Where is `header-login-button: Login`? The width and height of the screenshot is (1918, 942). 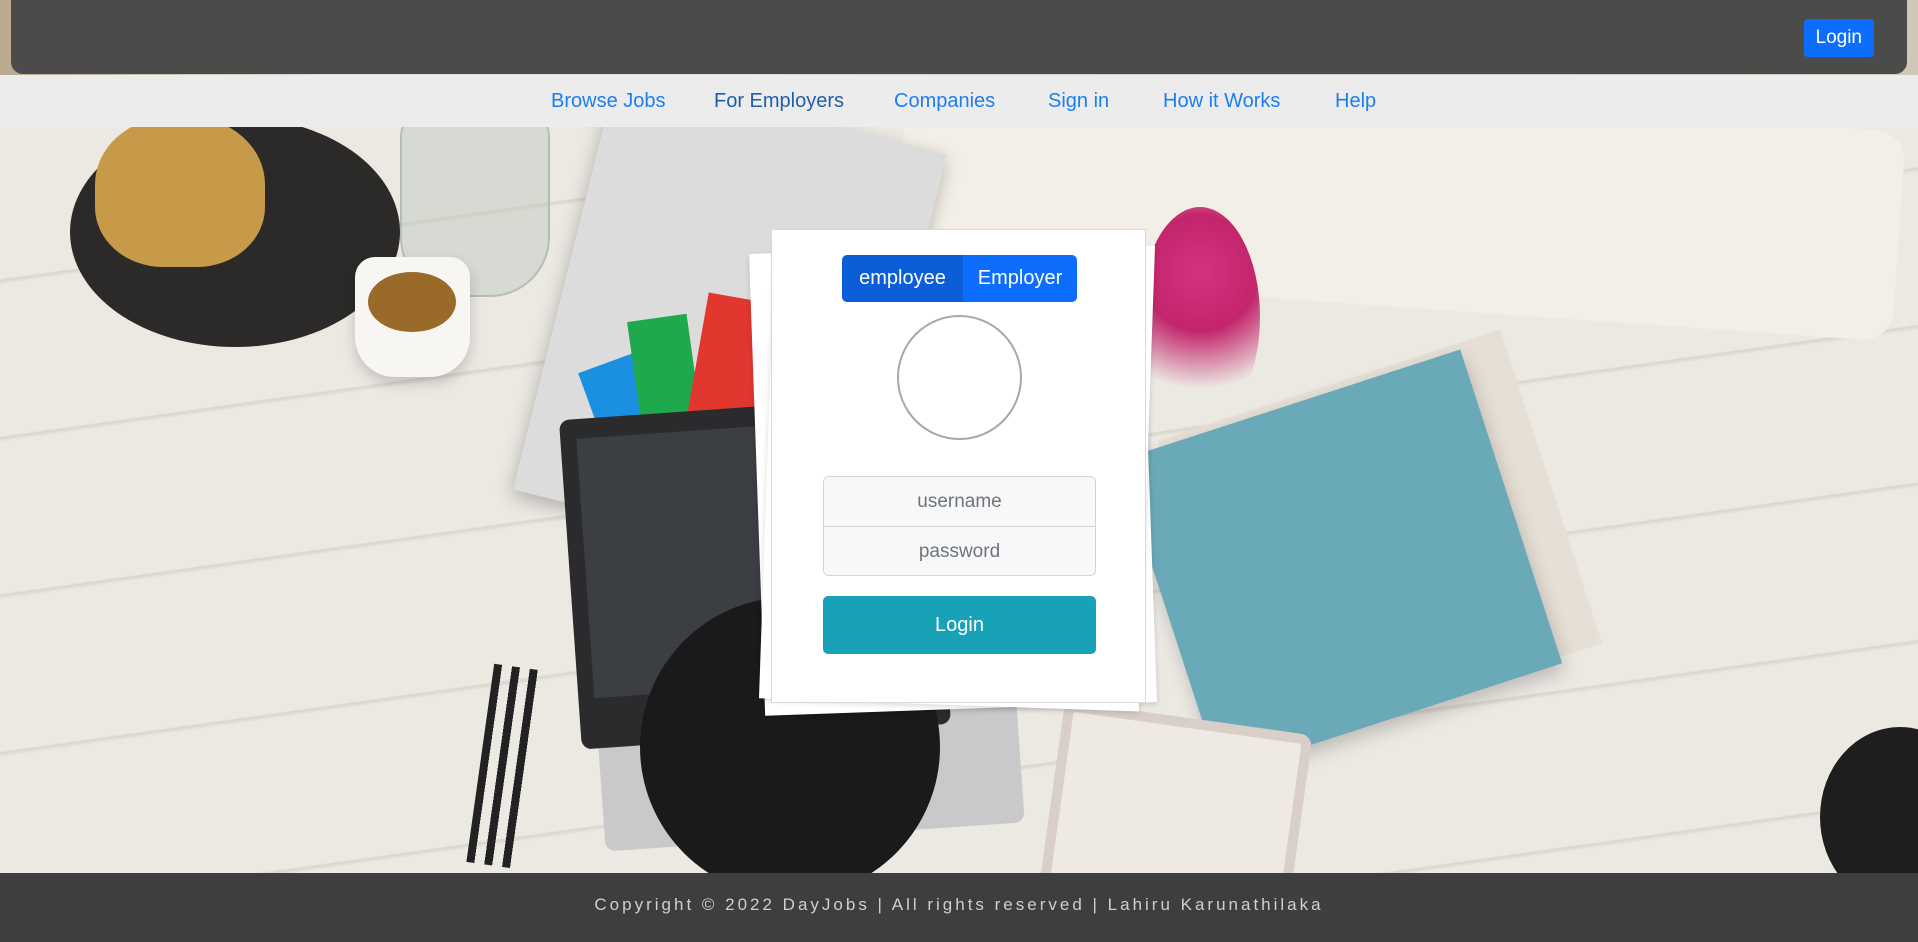 header-login-button: Login is located at coordinates (1838, 38).